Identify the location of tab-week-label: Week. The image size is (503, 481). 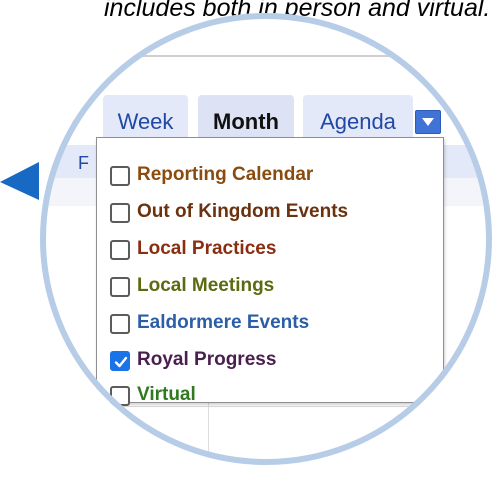
(145, 121).